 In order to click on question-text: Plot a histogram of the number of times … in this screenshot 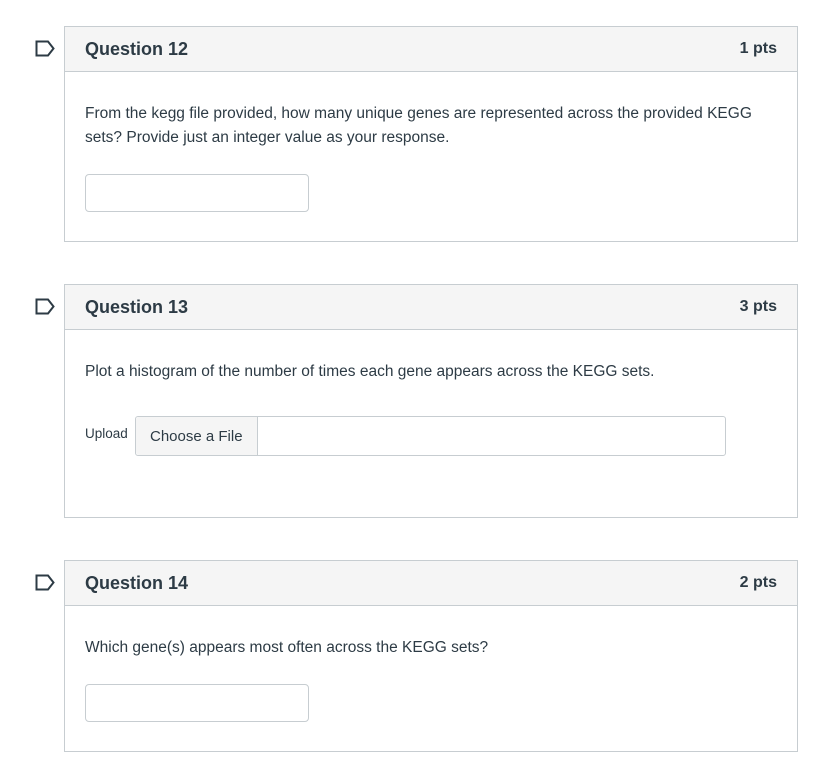, I will do `click(370, 371)`.